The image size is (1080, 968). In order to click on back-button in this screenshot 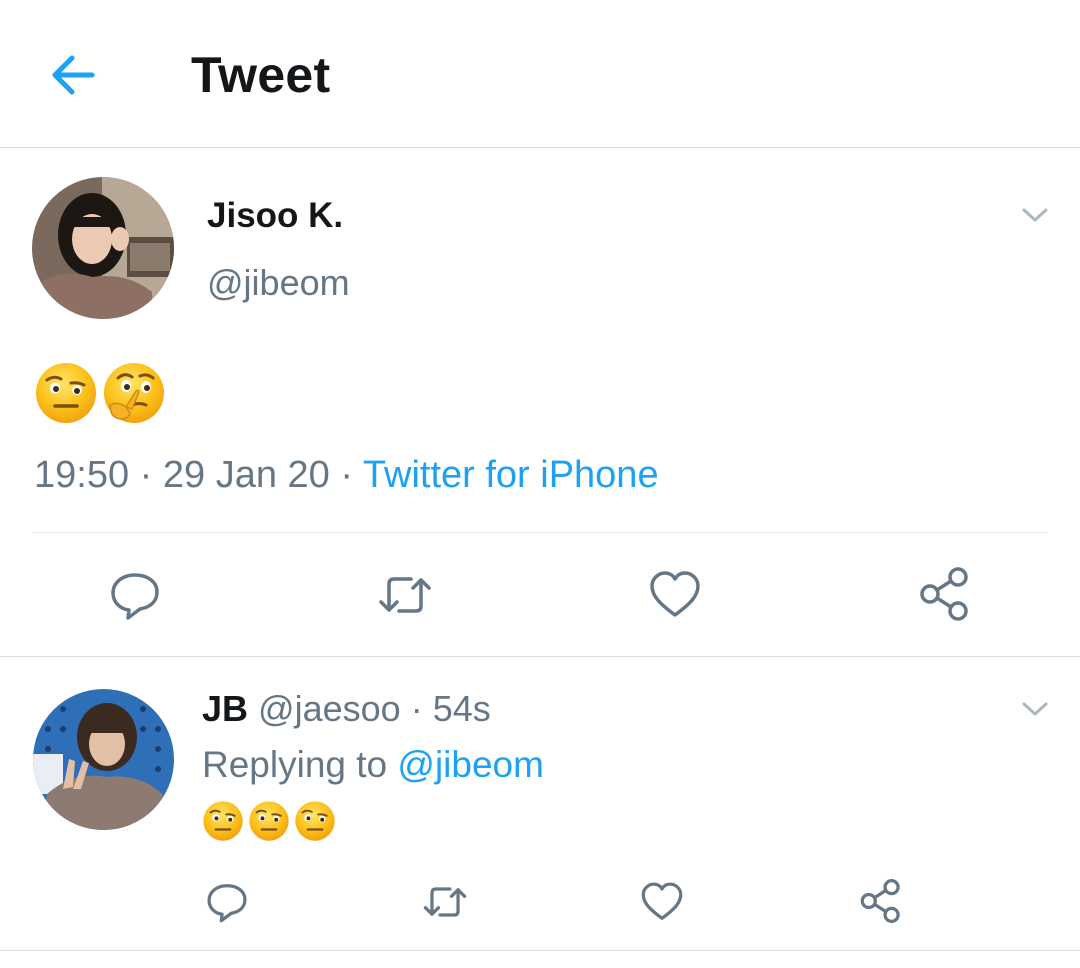, I will do `click(74, 75)`.